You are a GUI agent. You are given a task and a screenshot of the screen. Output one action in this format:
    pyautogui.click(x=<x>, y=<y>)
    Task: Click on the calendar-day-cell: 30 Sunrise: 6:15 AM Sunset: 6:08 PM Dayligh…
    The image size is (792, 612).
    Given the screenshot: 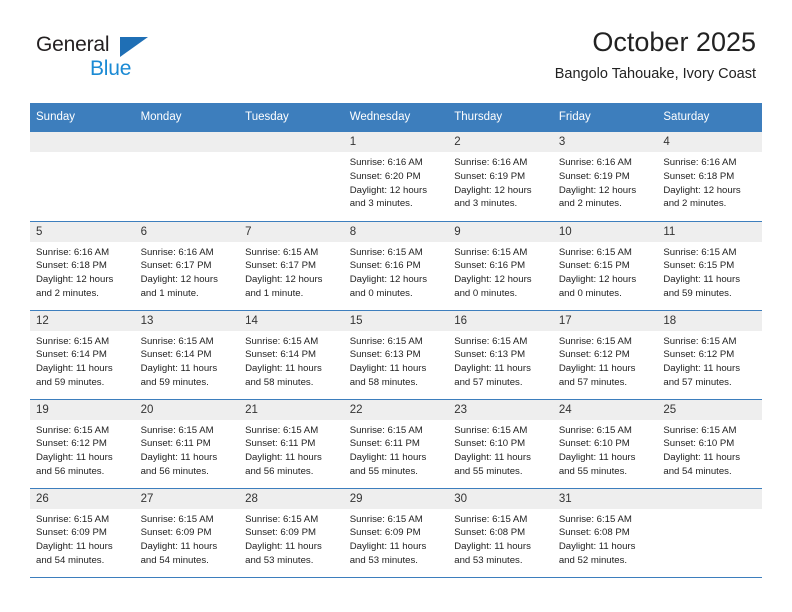 What is the action you would take?
    pyautogui.click(x=500, y=533)
    